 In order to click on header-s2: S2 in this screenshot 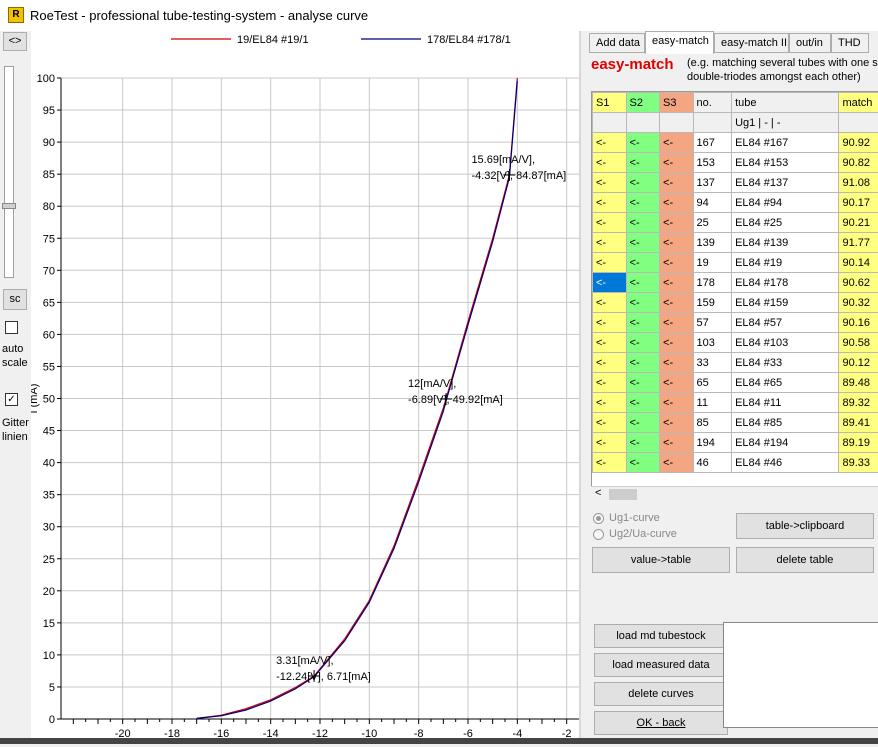, I will do `click(643, 103)`.